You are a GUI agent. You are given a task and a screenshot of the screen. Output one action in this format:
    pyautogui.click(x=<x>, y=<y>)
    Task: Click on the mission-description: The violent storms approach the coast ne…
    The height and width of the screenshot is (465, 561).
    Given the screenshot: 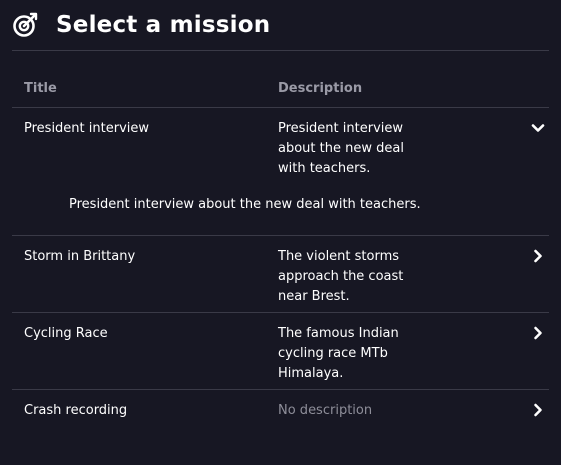 What is the action you would take?
    pyautogui.click(x=348, y=279)
    